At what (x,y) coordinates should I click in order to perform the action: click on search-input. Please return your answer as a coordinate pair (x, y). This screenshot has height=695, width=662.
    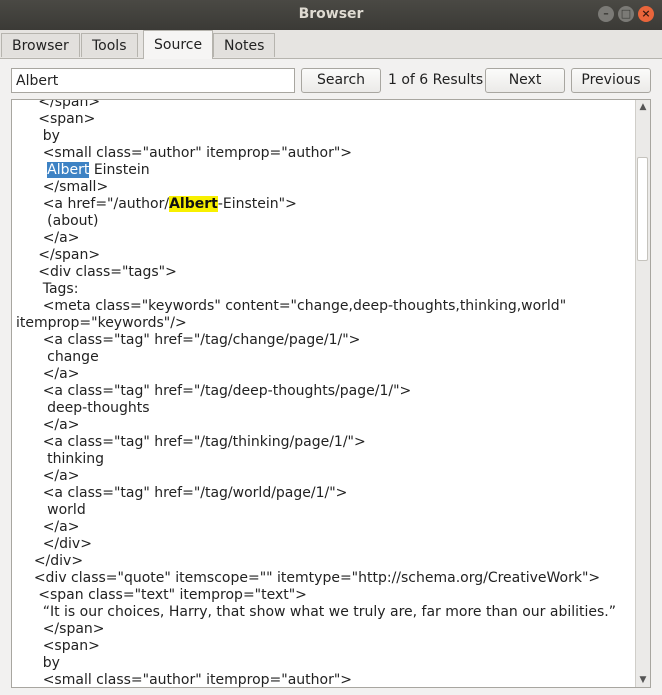
    Looking at the image, I should click on (153, 80).